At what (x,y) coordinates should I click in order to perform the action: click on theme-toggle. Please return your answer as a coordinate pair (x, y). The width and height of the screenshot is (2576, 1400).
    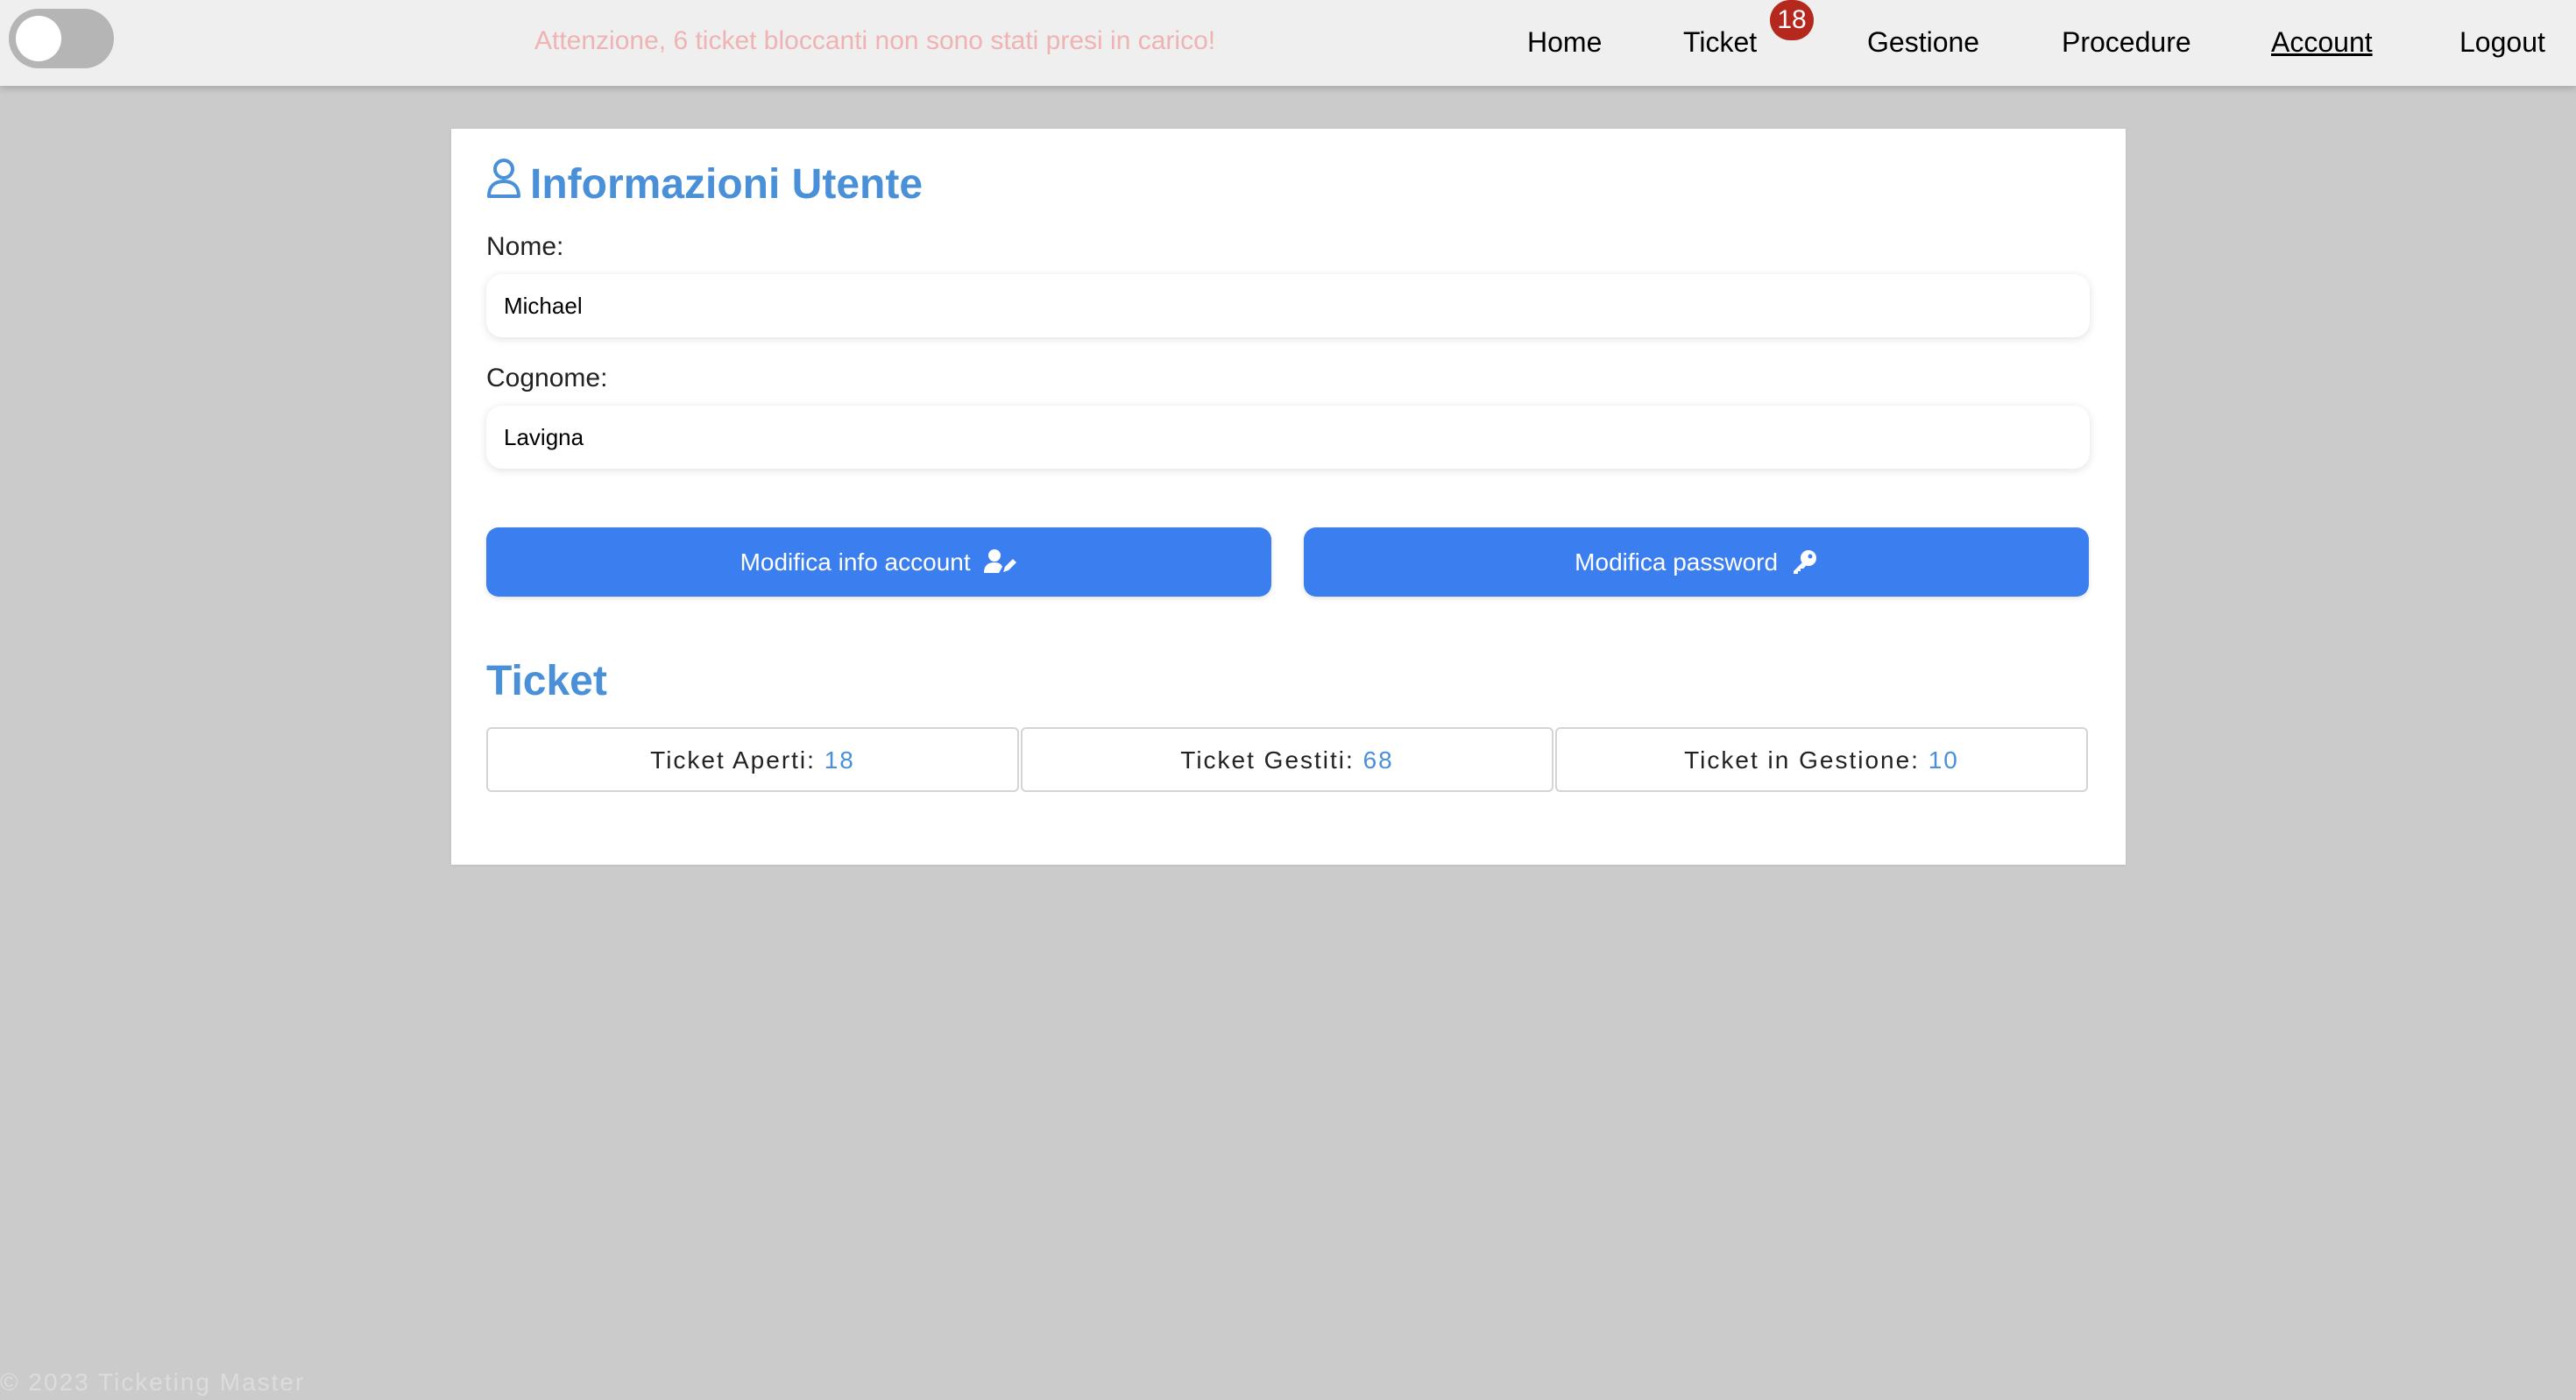
    Looking at the image, I should click on (61, 38).